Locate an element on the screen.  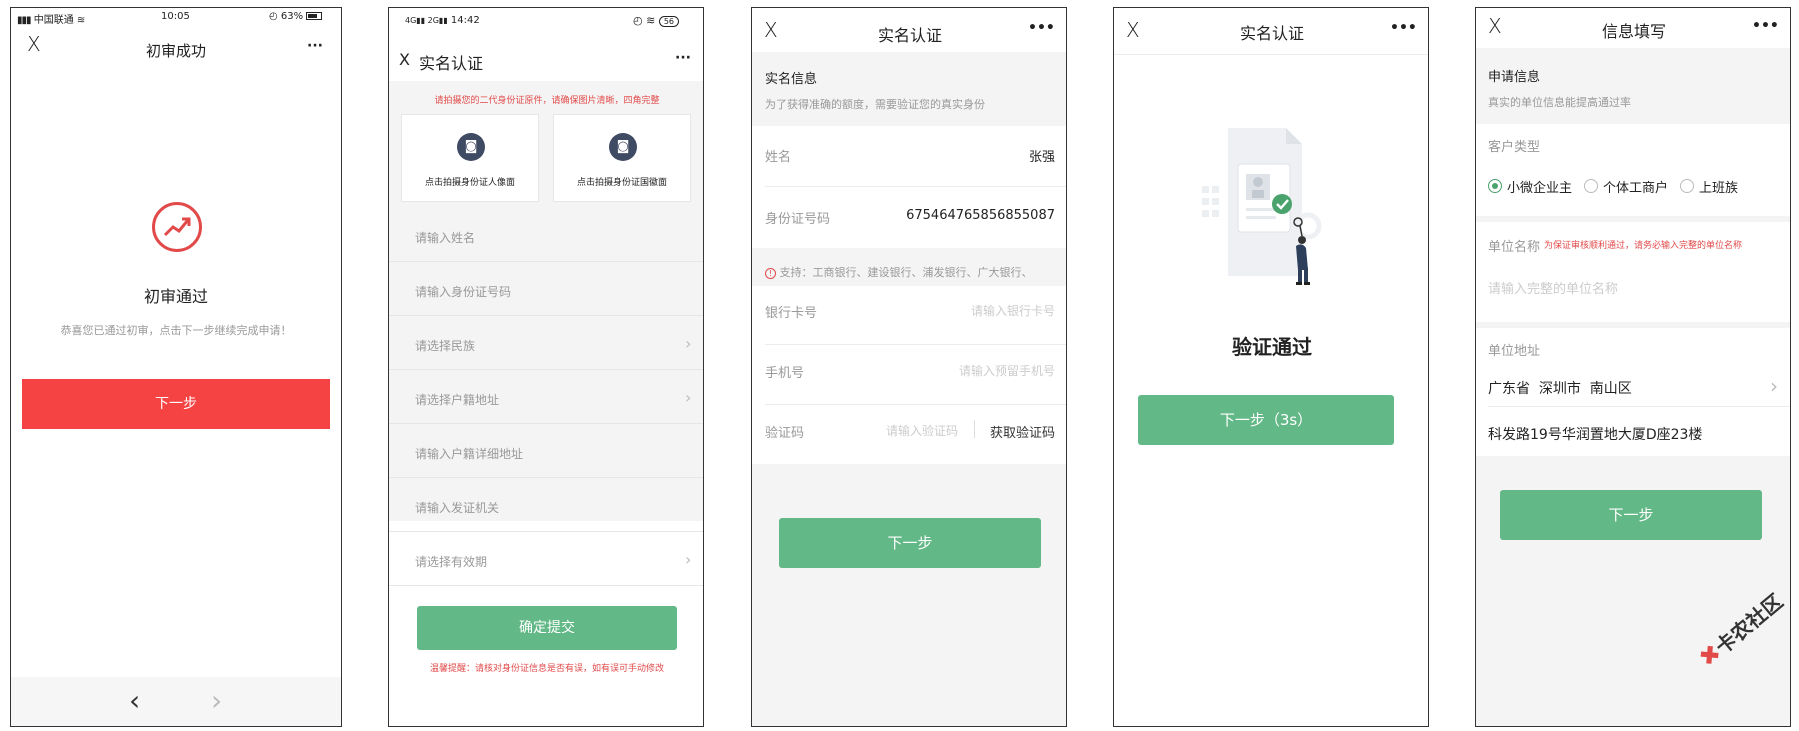
info-icon: ! is located at coordinates (770, 273).